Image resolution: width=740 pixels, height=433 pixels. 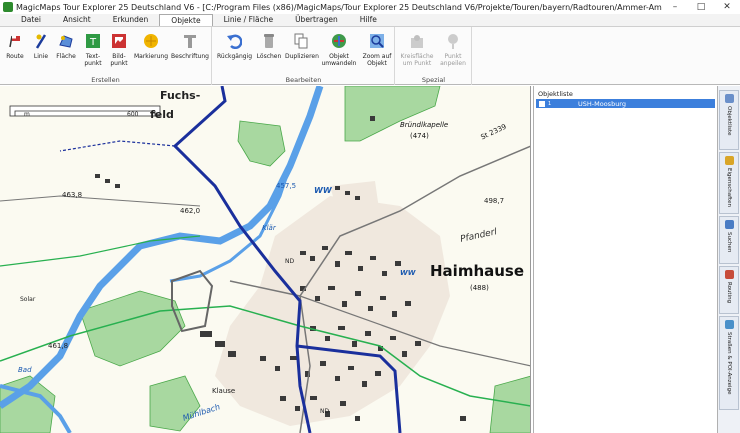 What do you see at coordinates (729, 363) in the screenshot?
I see `sidetab-strassen-poi: Straßen & POI-Anzeige` at bounding box center [729, 363].